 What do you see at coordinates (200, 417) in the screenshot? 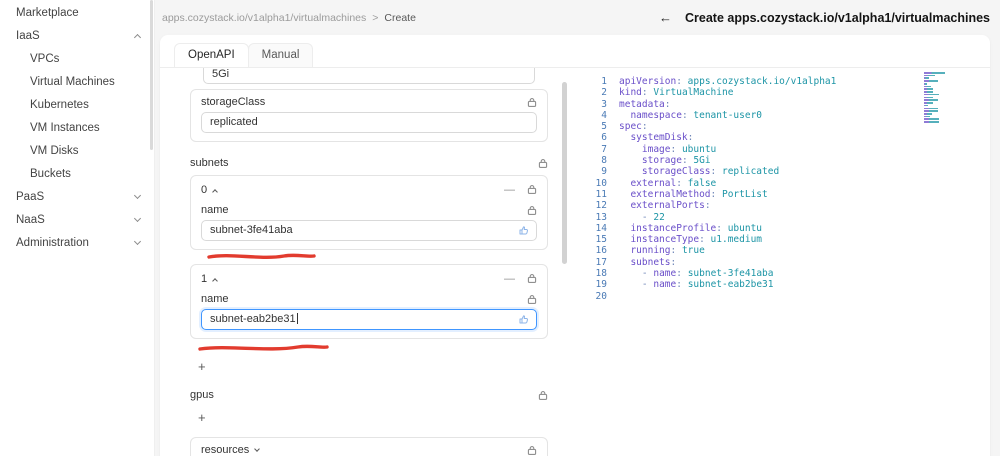
I see `add-gpu-button: +` at bounding box center [200, 417].